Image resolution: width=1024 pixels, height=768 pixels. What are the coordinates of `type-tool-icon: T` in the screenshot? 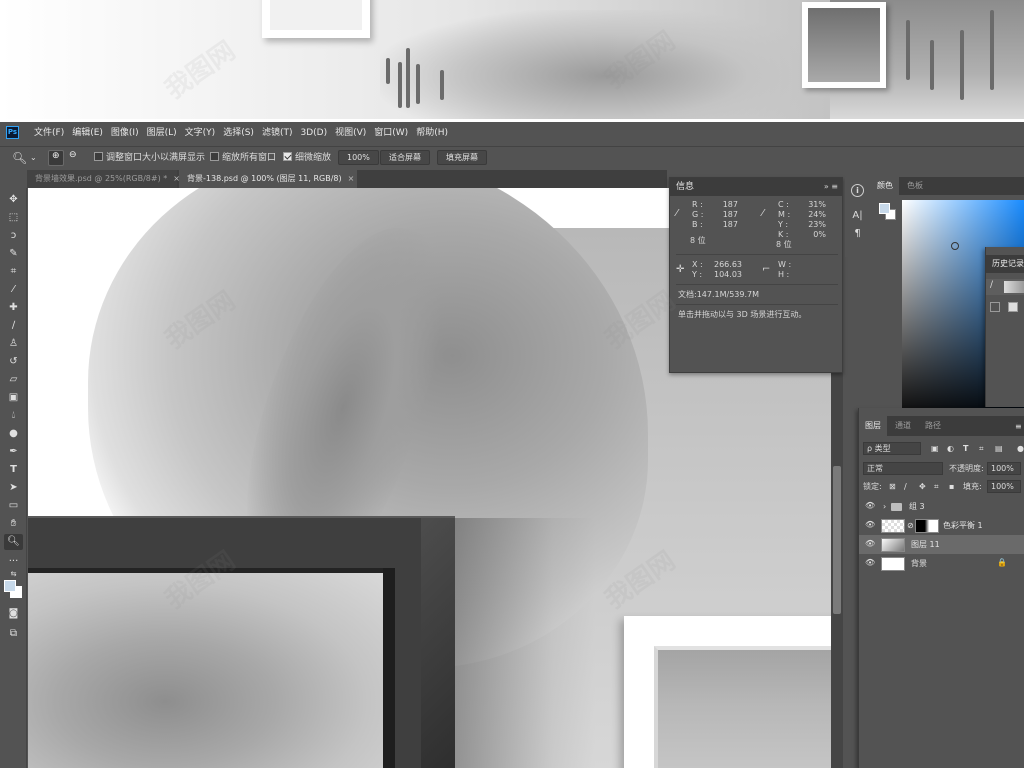 It's located at (13, 470).